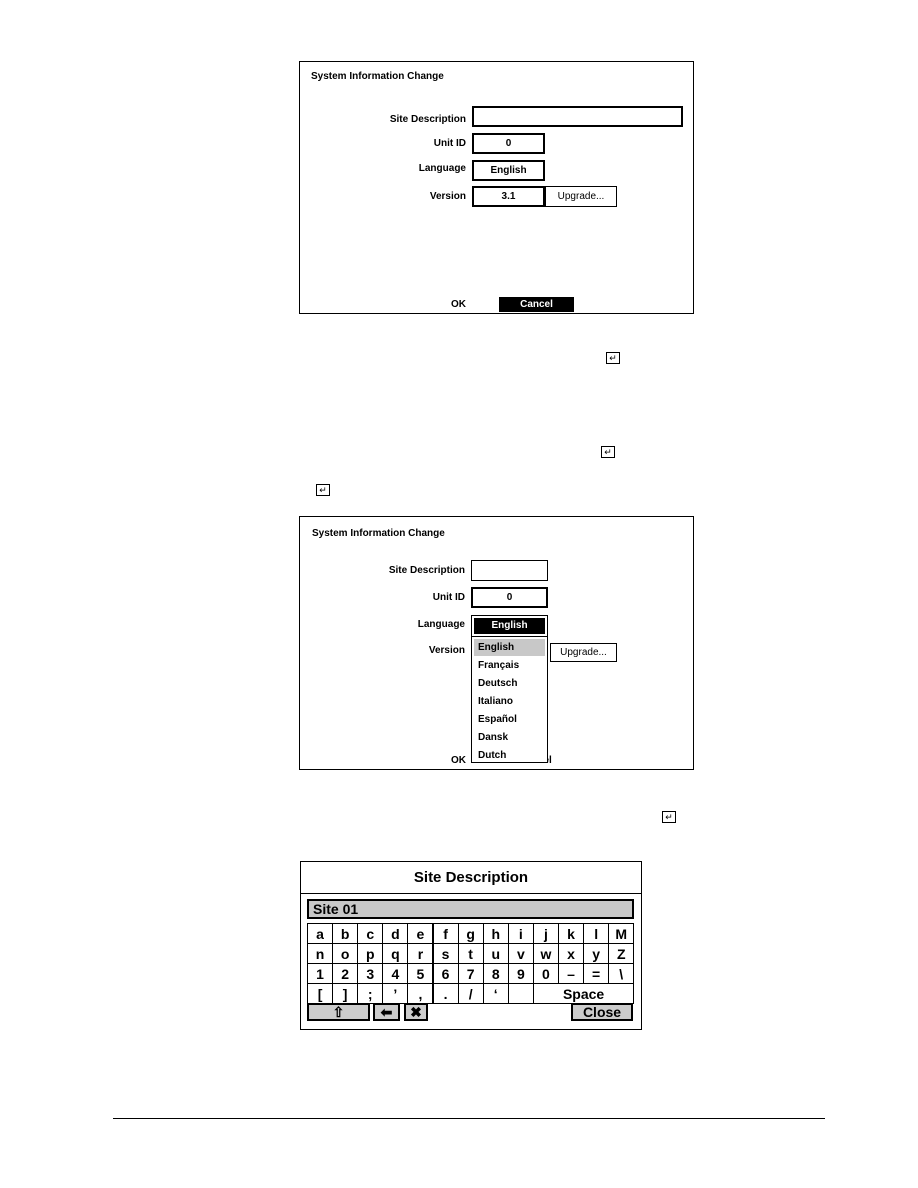 This screenshot has height=1188, width=918. I want to click on key: 0, so click(545, 973).